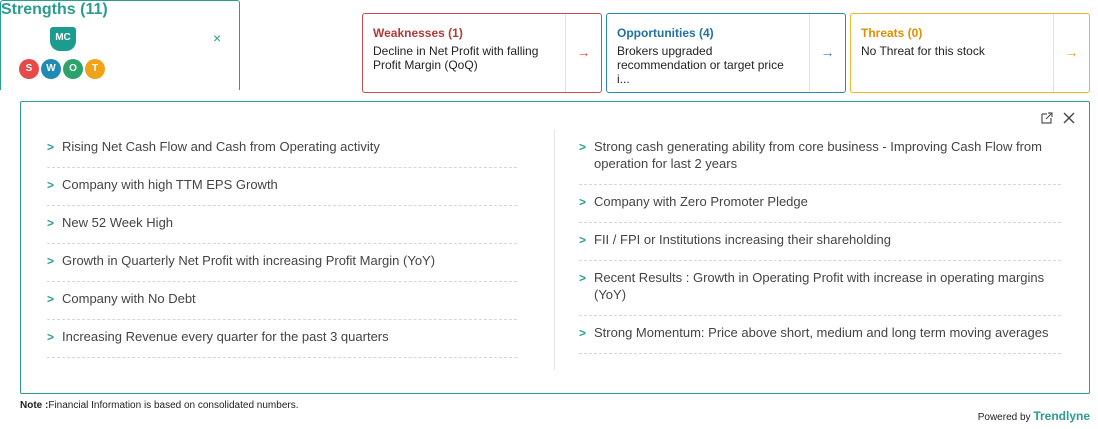  Describe the element at coordinates (820, 204) in the screenshot. I see `list-item: > Company with Zero Promoter Pledge` at that location.